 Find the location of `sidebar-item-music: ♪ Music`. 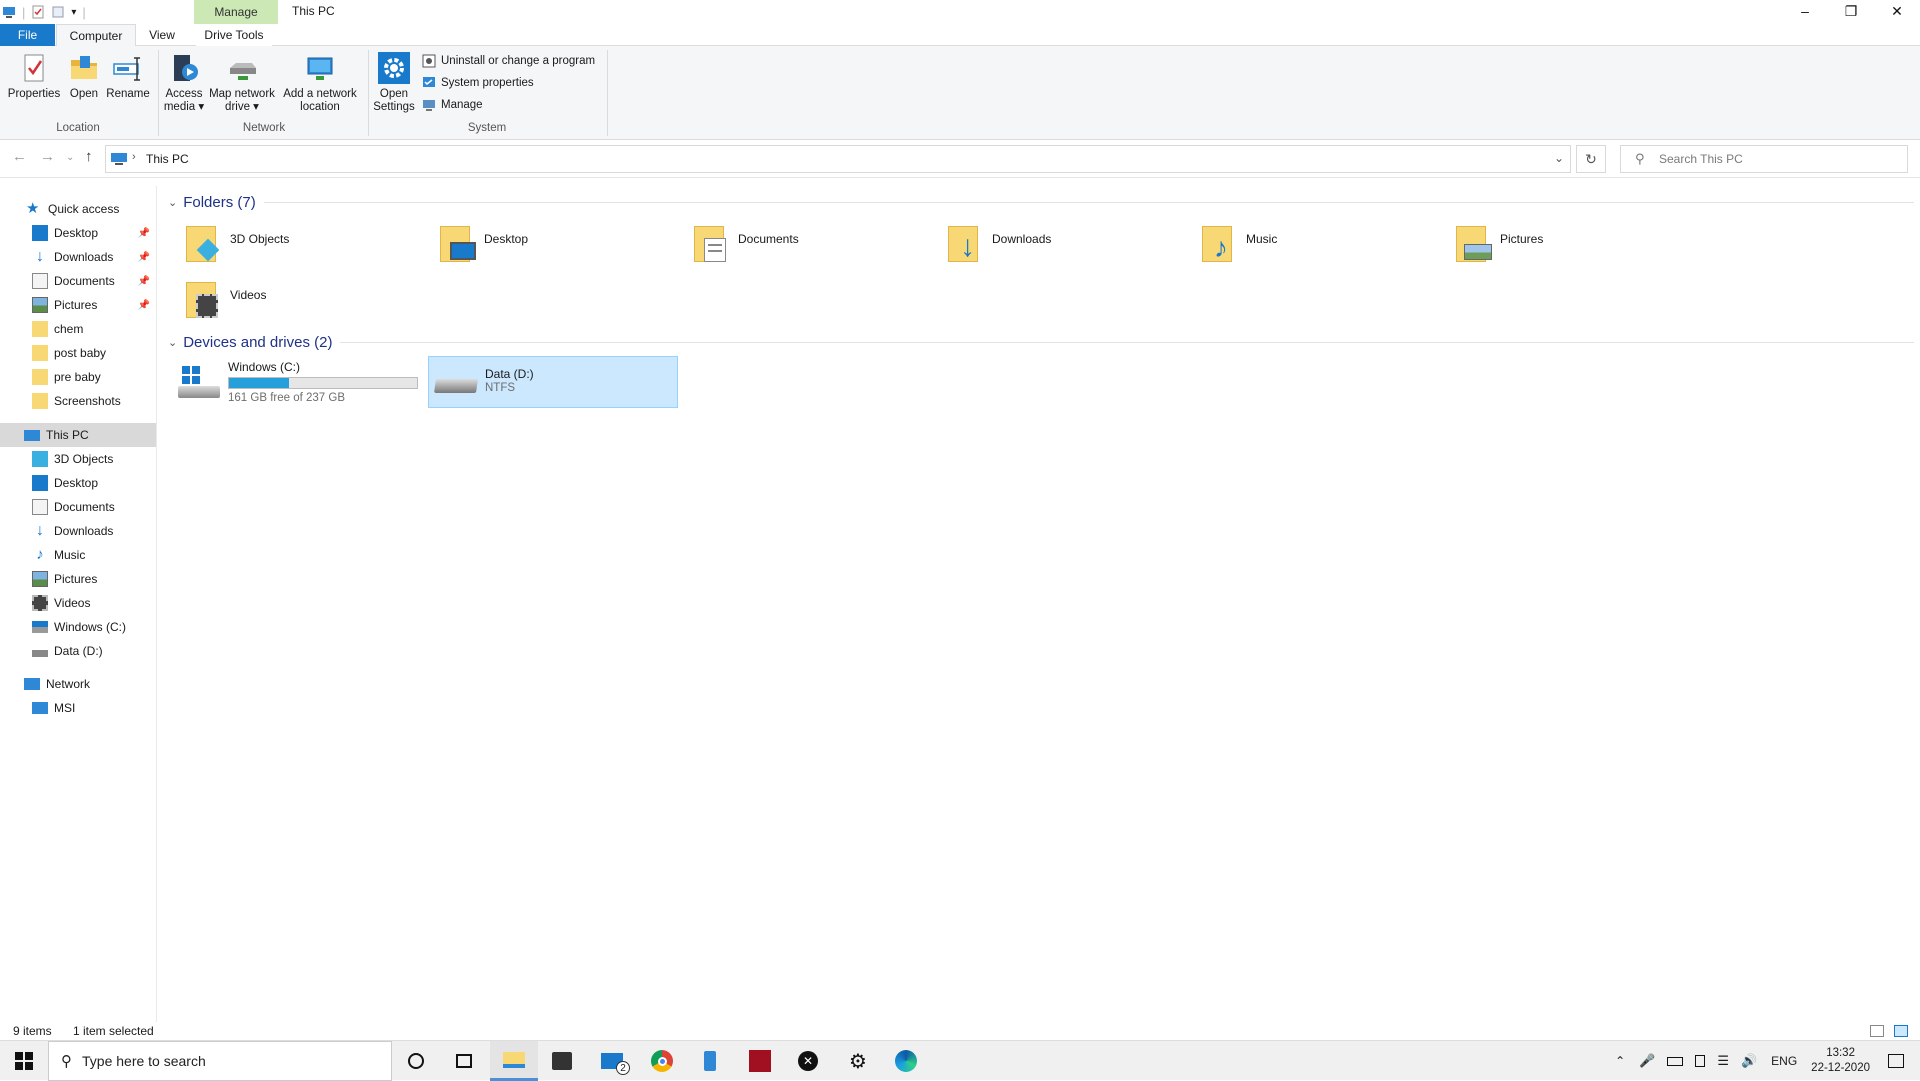

sidebar-item-music: ♪ Music is located at coordinates (78, 555).